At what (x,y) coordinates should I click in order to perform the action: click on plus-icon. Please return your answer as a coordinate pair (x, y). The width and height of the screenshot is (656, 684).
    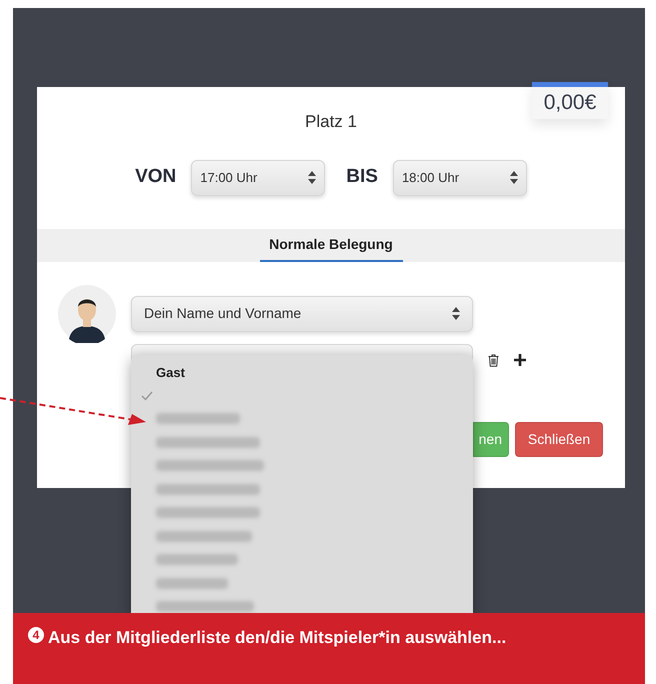
    Looking at the image, I should click on (520, 360).